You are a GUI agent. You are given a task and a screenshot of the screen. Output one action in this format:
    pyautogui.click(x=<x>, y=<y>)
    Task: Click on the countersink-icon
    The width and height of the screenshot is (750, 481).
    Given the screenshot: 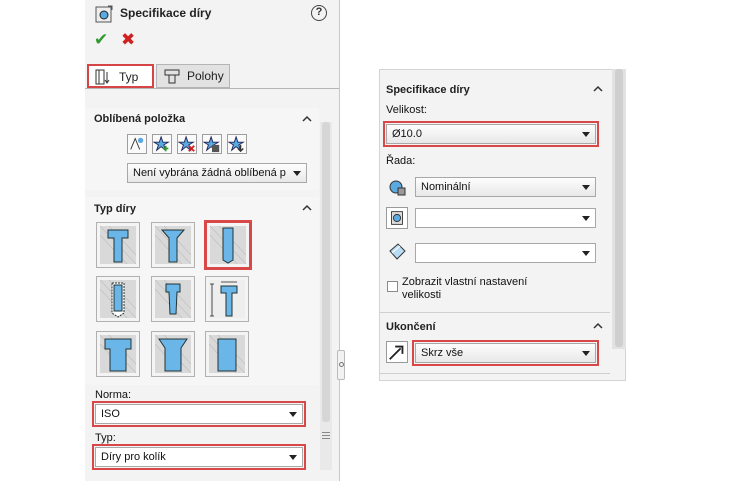 What is the action you would take?
    pyautogui.click(x=173, y=245)
    